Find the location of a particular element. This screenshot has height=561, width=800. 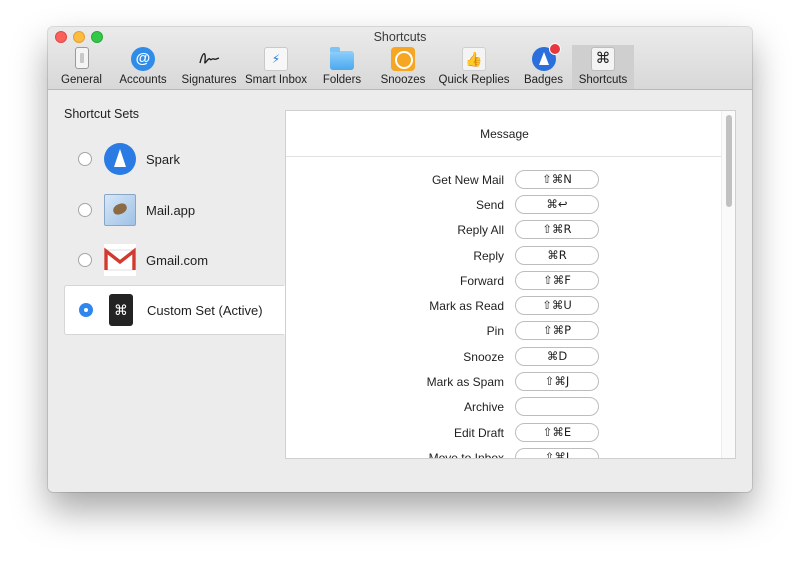

shortcut-label: Get New Mail is located at coordinates (467, 180).